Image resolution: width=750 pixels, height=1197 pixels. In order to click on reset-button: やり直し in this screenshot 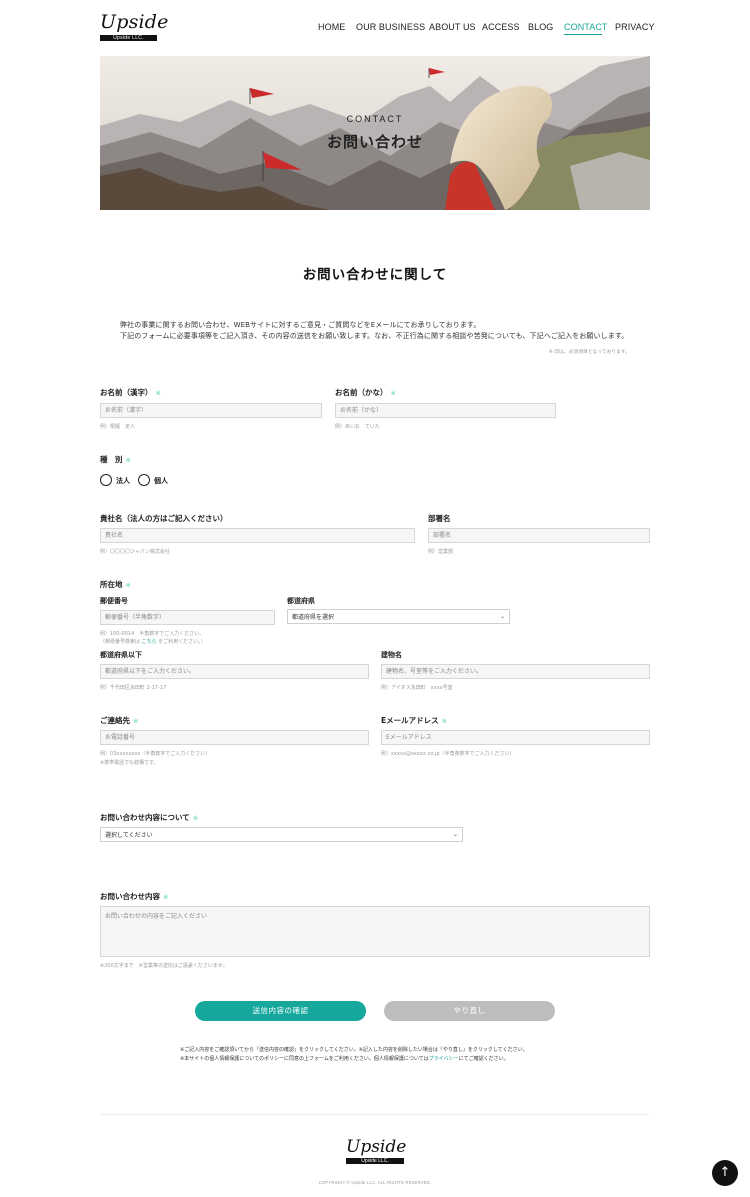, I will do `click(469, 1011)`.